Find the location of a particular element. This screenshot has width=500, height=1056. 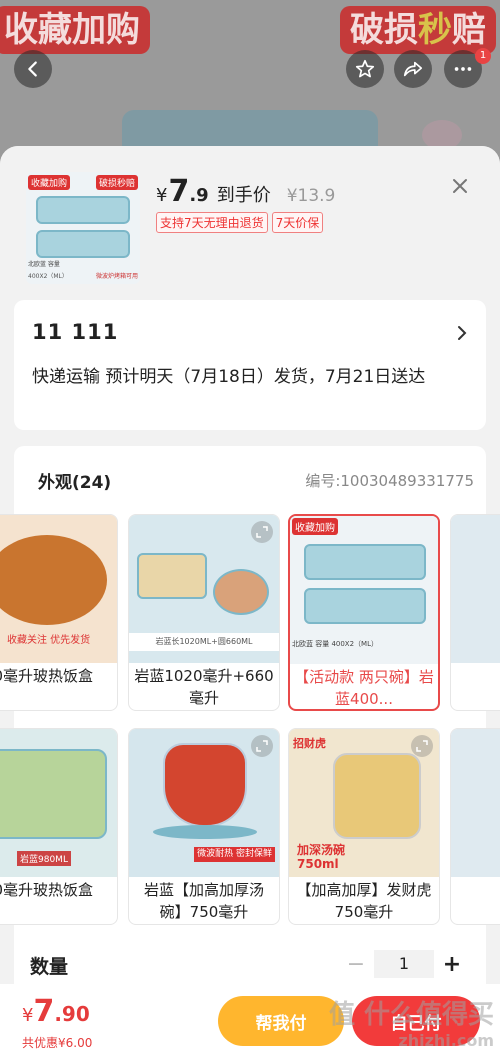

share-button is located at coordinates (413, 69).